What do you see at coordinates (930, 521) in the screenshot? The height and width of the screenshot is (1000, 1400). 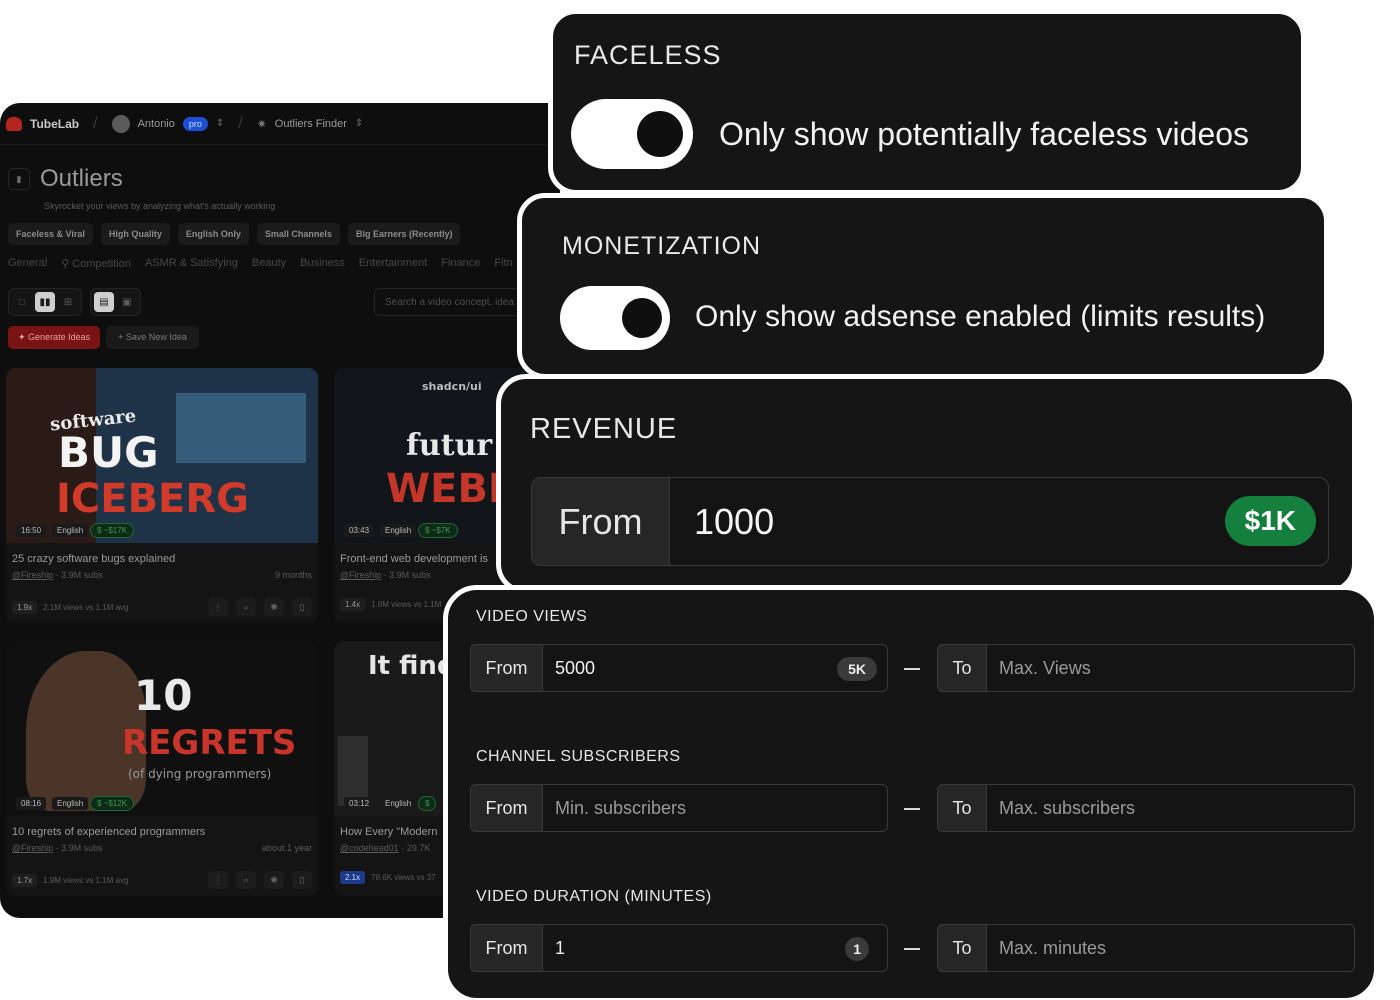 I see `revenue-from-field: From 1000 $1K` at bounding box center [930, 521].